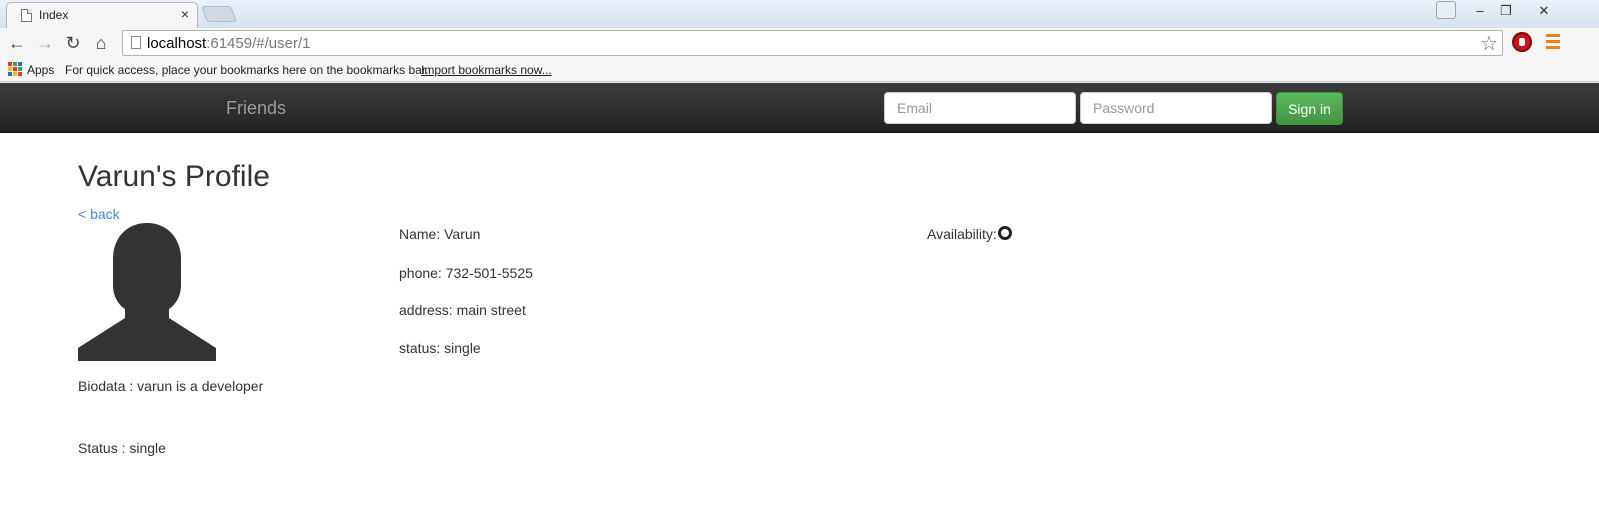  I want to click on tab-strip: Index × – ❐ ✕, so click(799, 14).